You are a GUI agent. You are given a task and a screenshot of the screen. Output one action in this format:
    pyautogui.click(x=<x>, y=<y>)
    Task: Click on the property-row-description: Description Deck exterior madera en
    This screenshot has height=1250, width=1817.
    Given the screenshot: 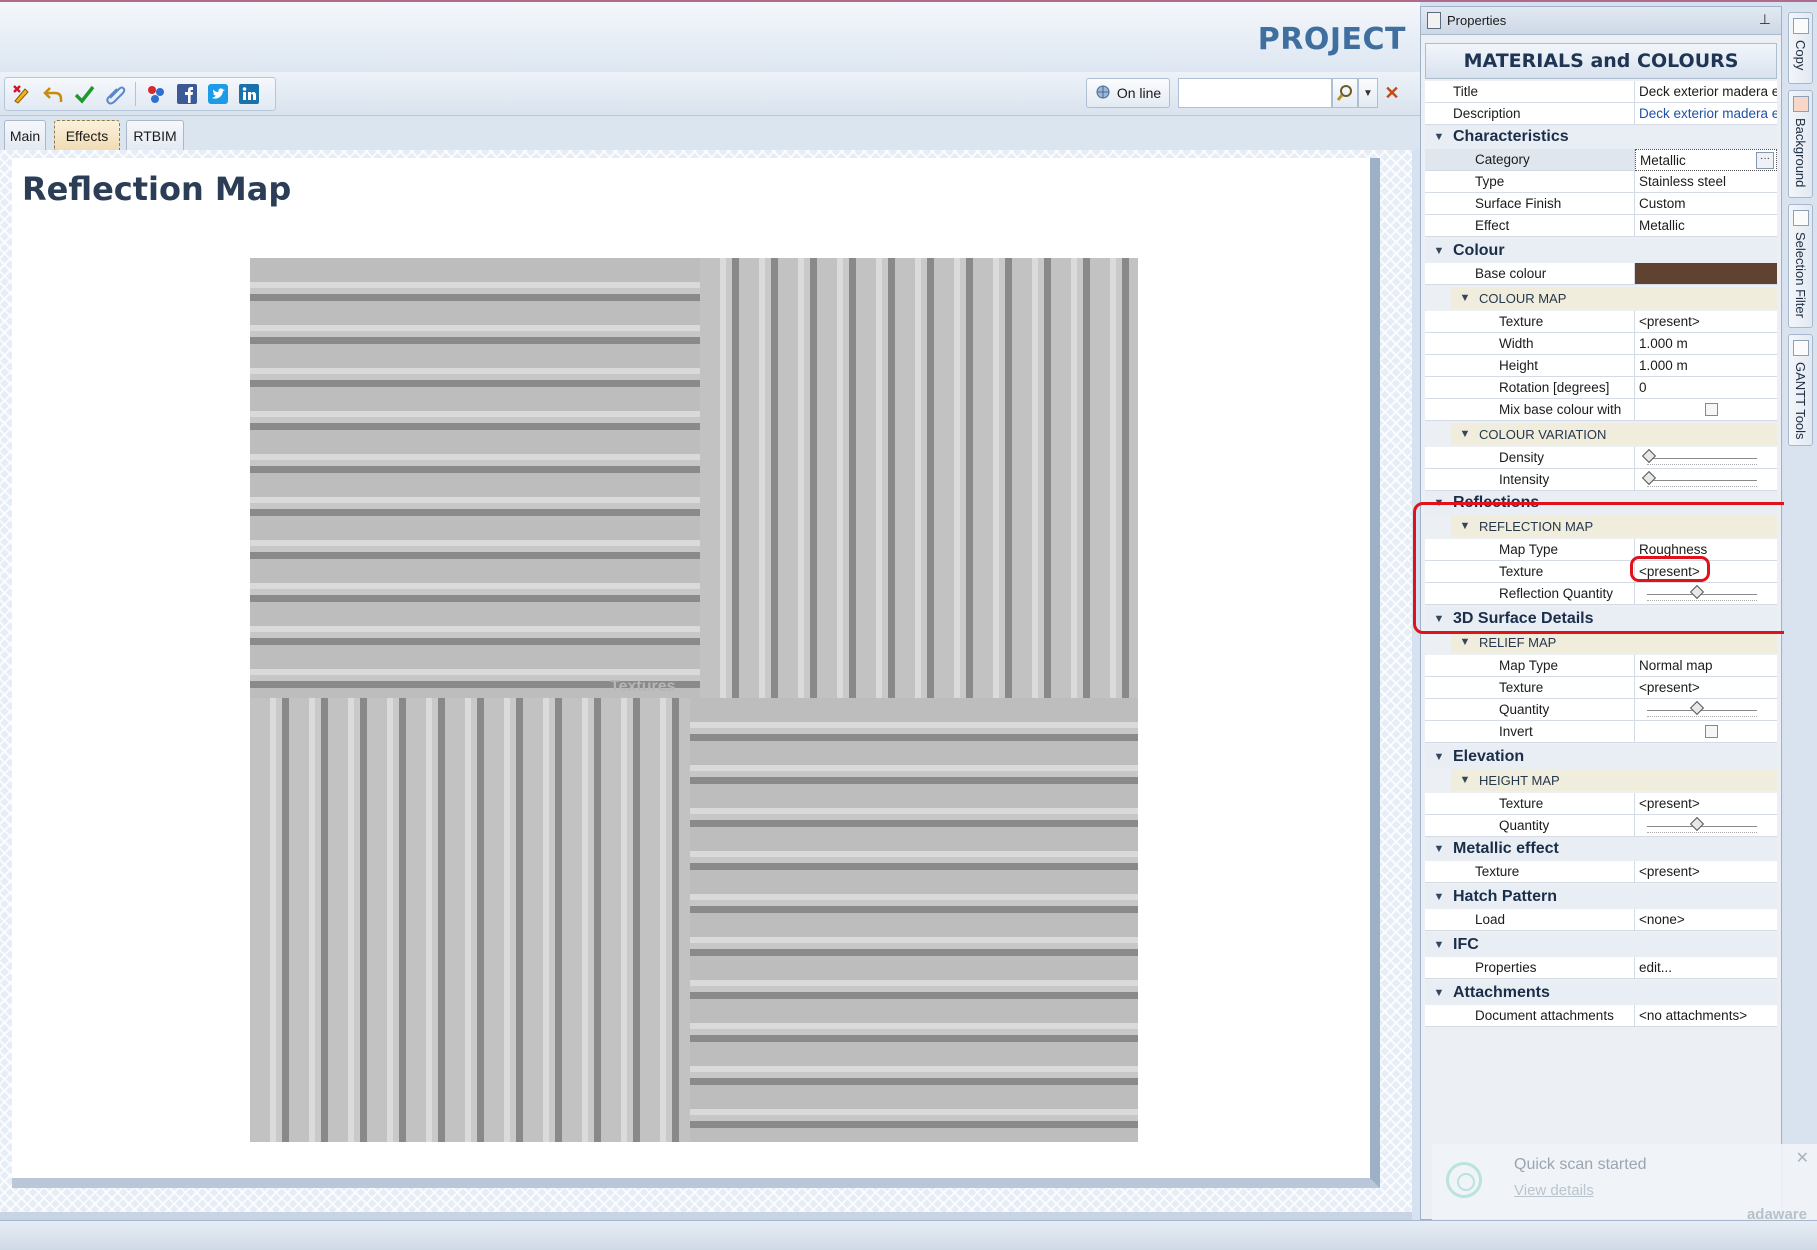 What is the action you would take?
    pyautogui.click(x=1601, y=114)
    